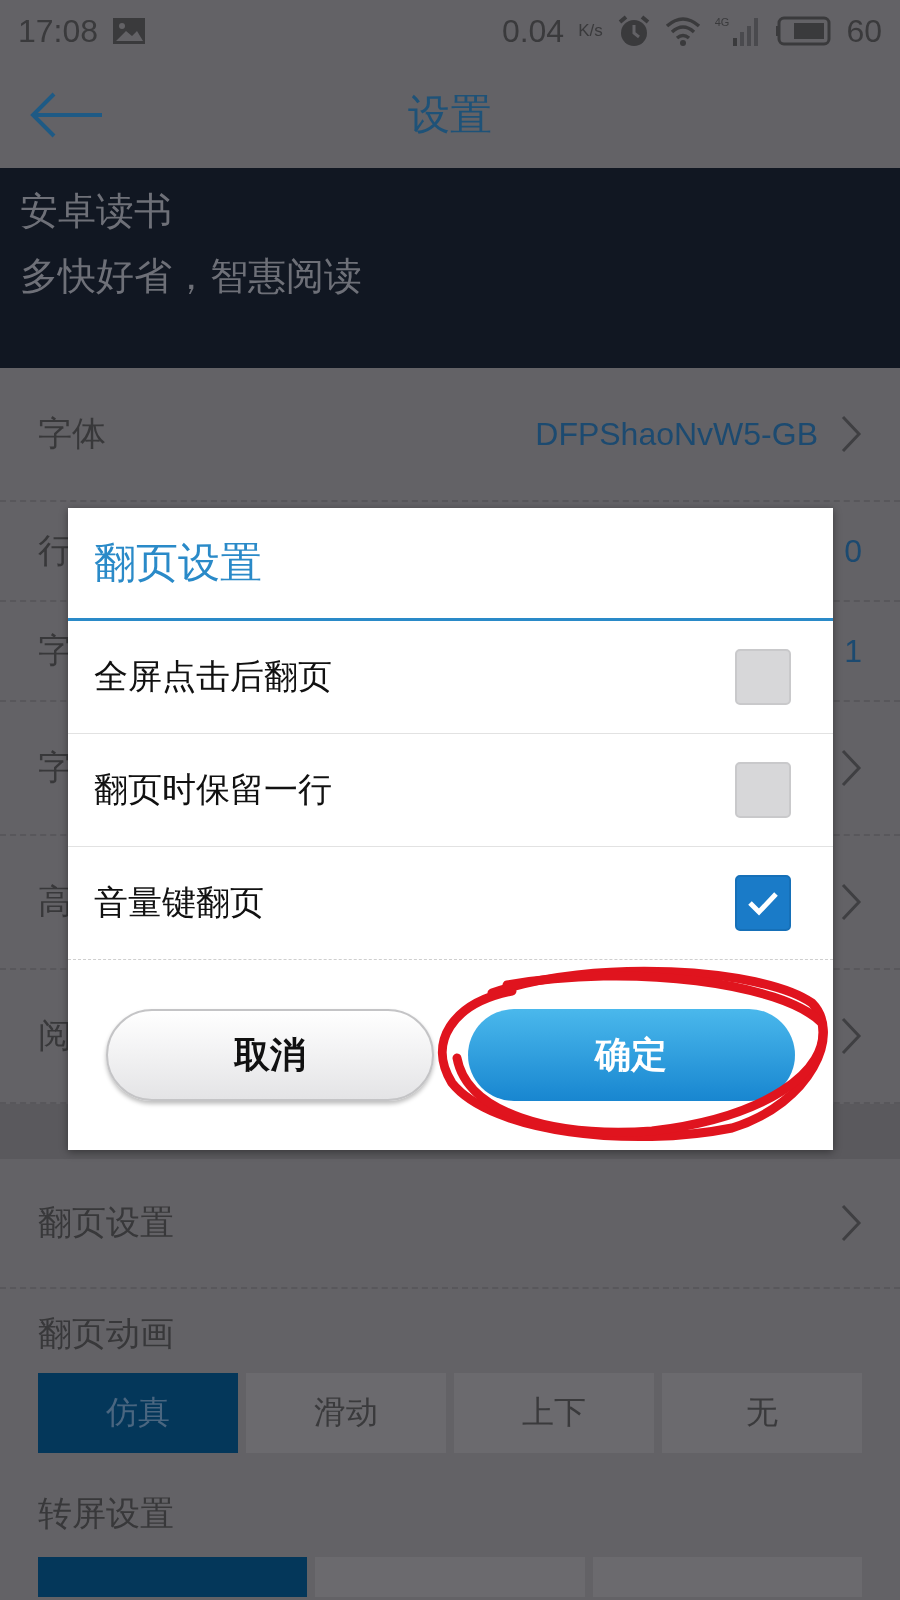 The image size is (900, 1600). What do you see at coordinates (450, 115) in the screenshot?
I see `page-title: 设置` at bounding box center [450, 115].